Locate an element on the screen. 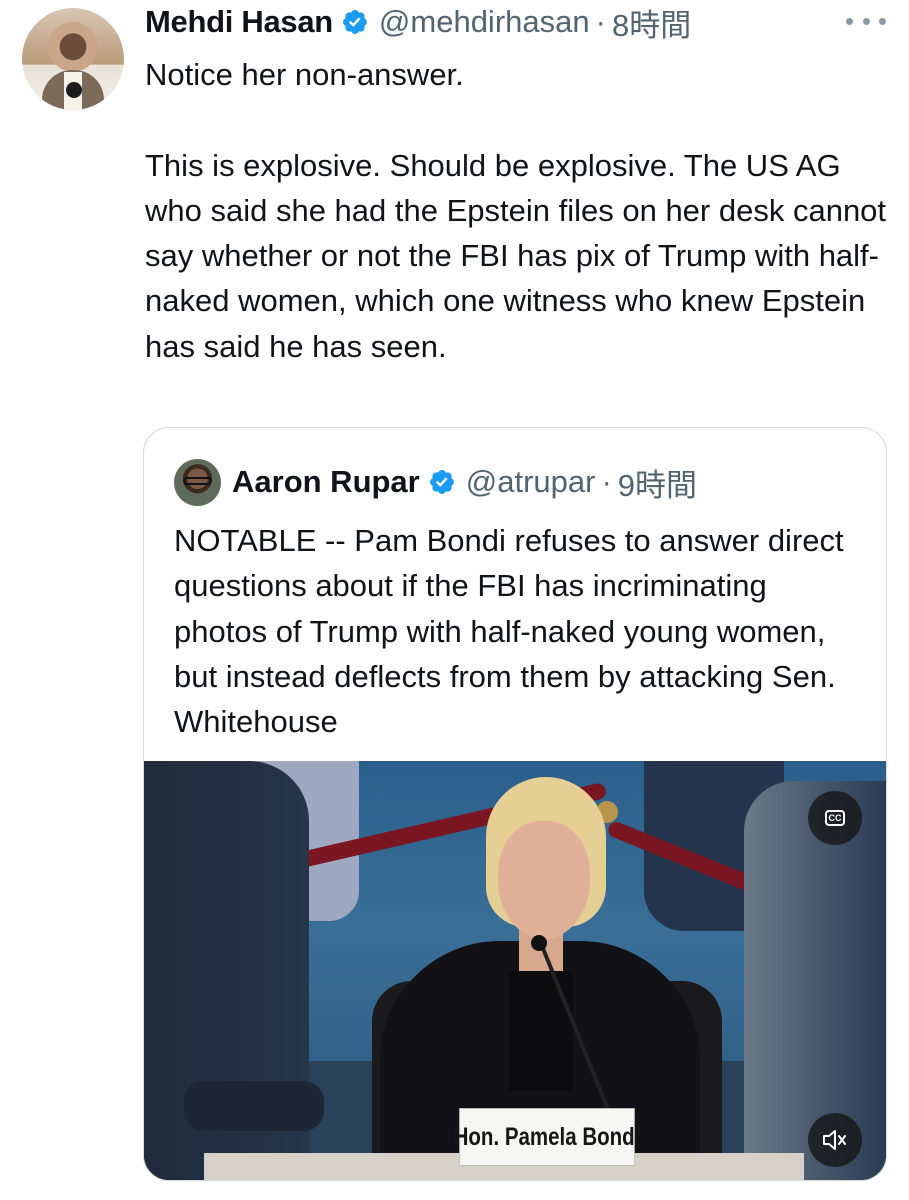  closed-captions-icon: CC is located at coordinates (835, 818).